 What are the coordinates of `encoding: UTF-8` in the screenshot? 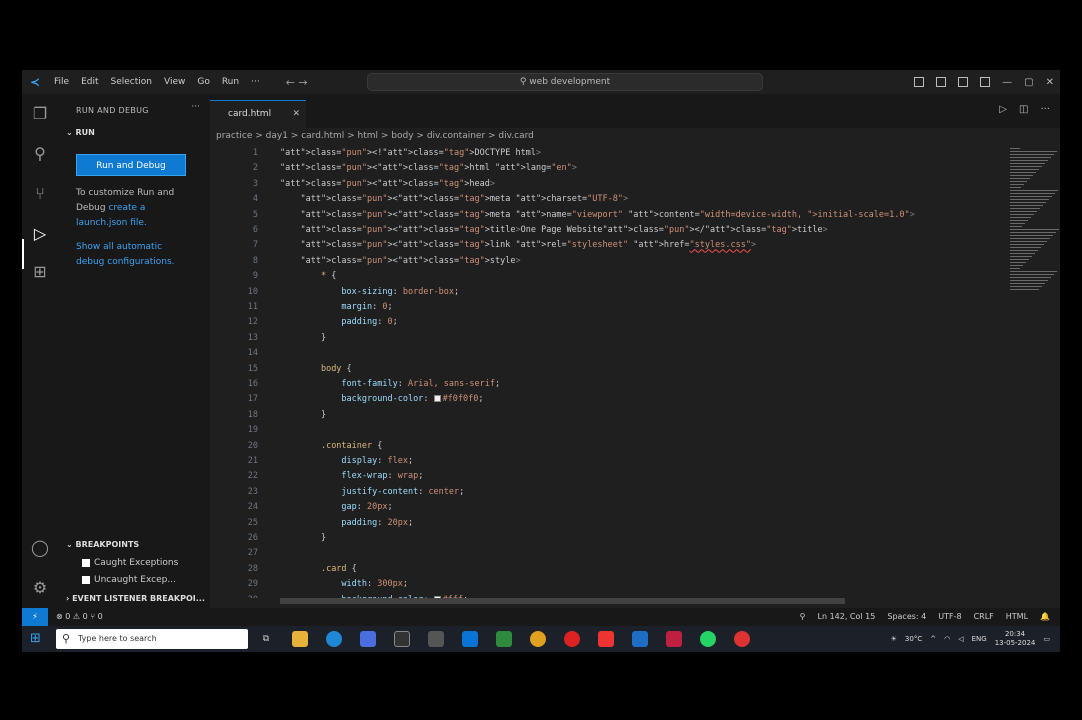 It's located at (949, 617).